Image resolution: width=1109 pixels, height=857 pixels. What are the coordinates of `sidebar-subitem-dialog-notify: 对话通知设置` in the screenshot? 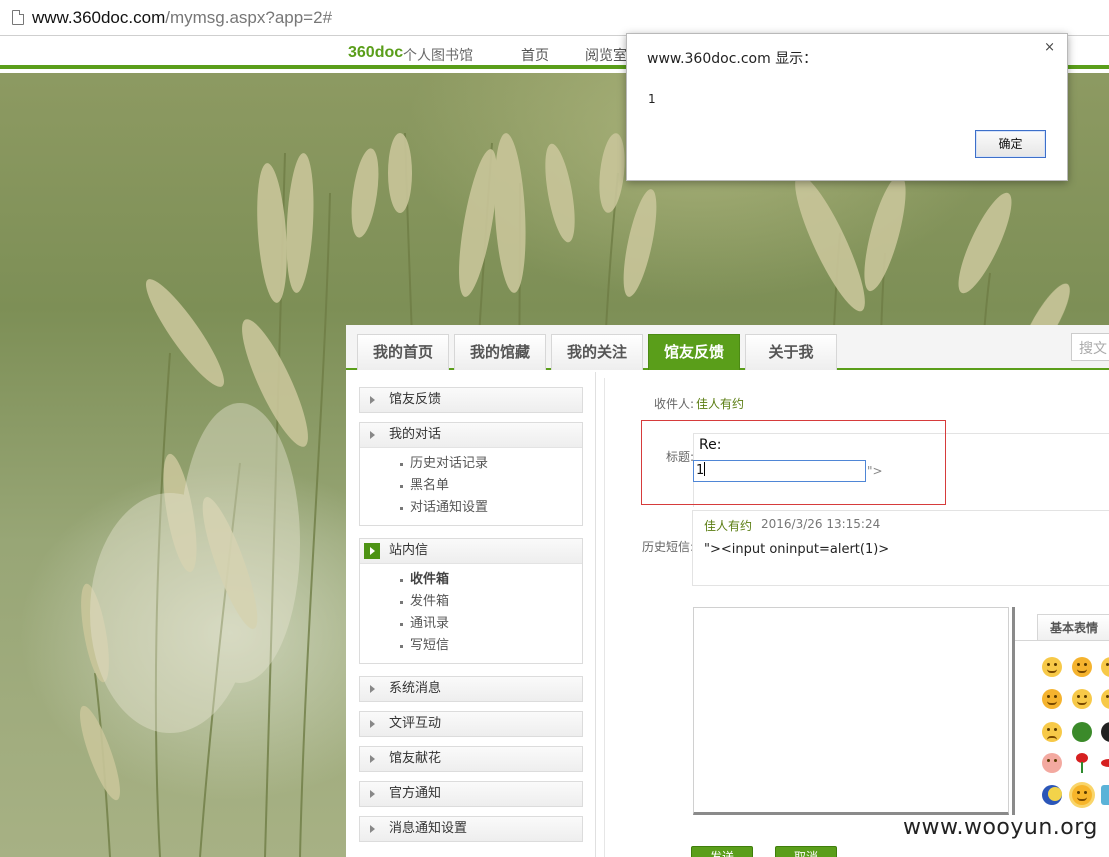 It's located at (491, 508).